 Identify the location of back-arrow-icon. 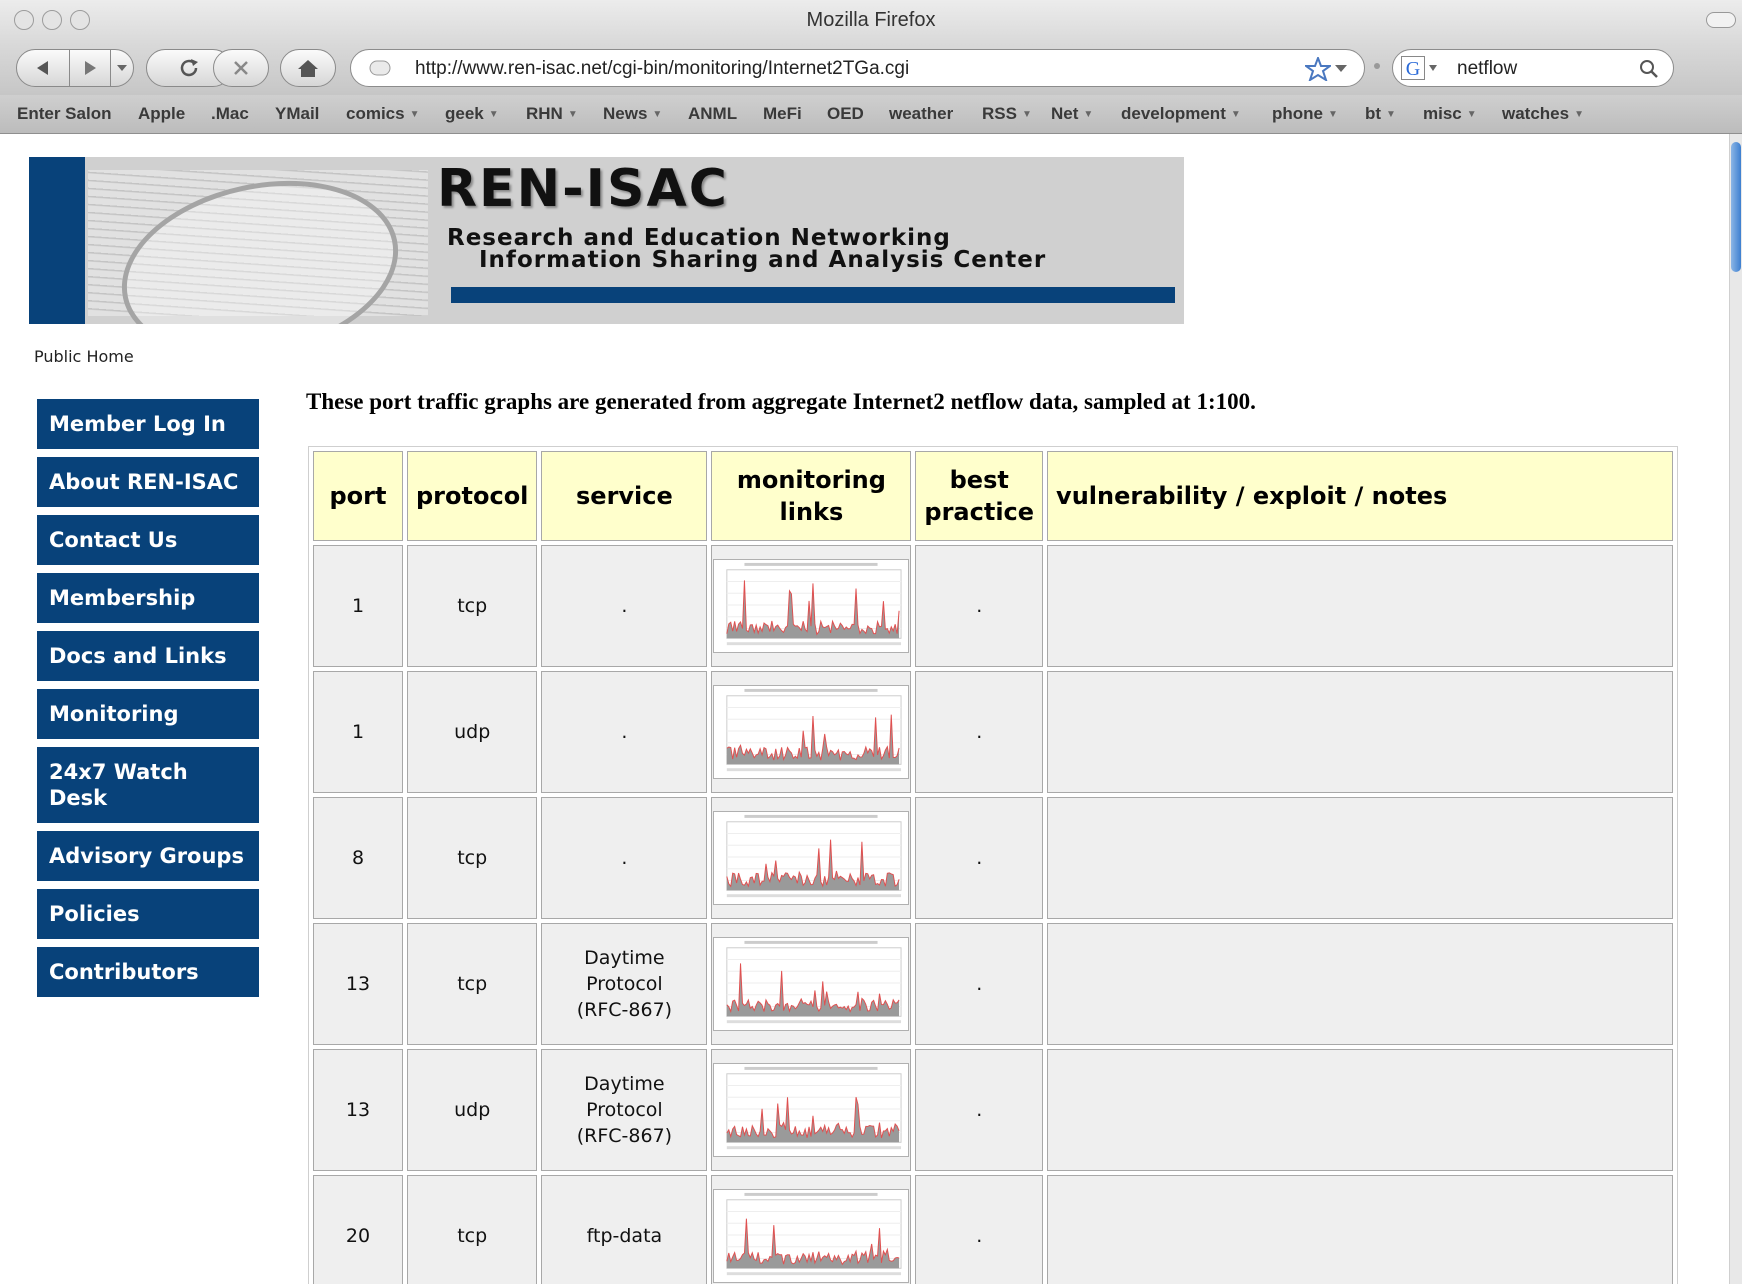
(42, 68).